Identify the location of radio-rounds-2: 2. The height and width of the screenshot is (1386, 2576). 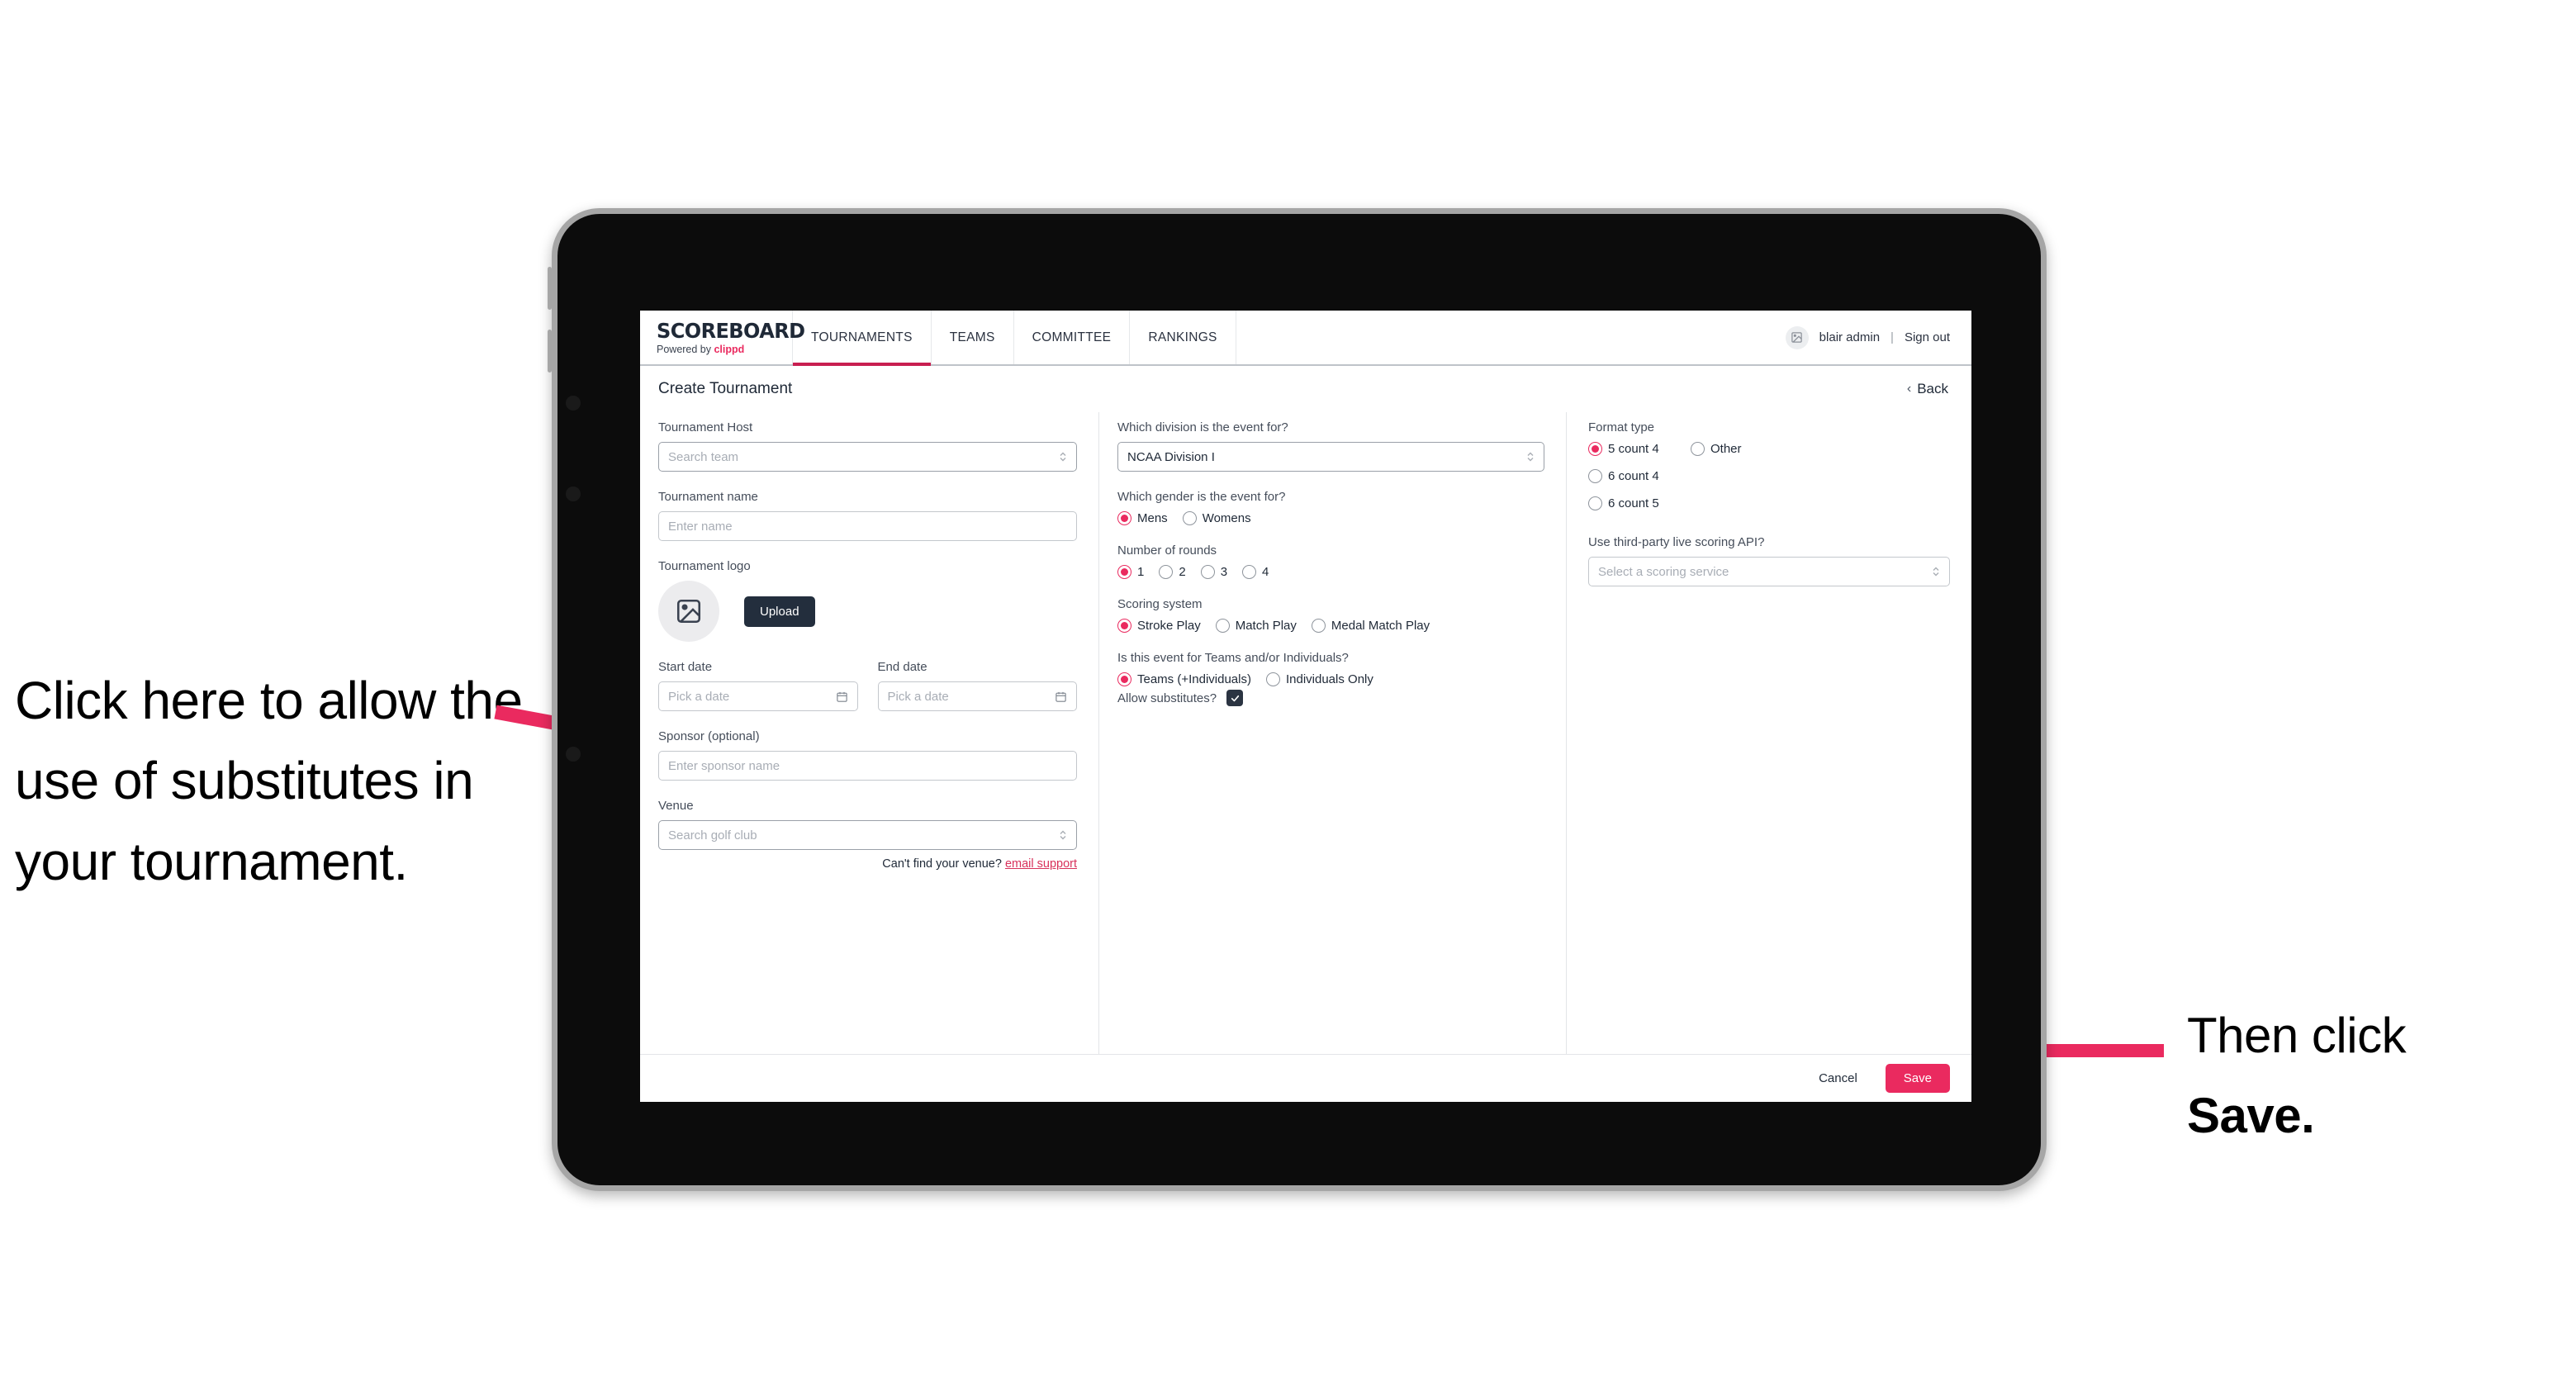
(1172, 572).